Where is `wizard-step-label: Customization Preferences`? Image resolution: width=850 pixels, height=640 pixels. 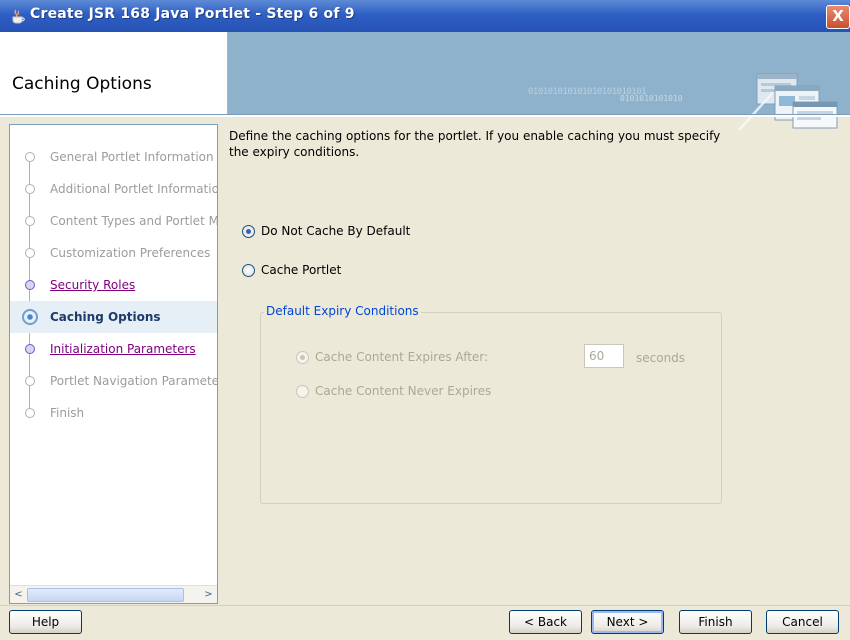
wizard-step-label: Customization Preferences is located at coordinates (130, 253).